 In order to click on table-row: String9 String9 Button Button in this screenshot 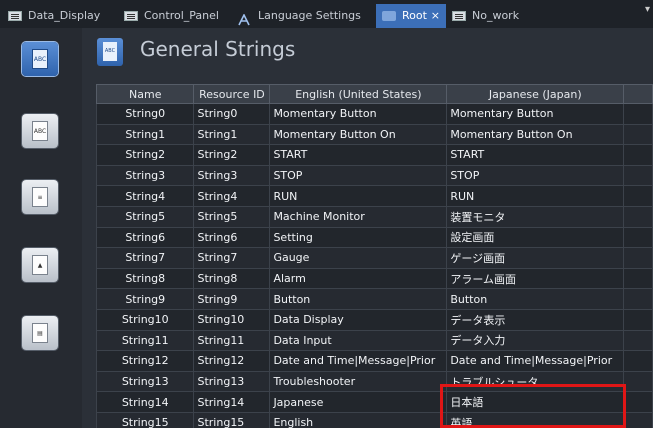, I will do `click(374, 299)`.